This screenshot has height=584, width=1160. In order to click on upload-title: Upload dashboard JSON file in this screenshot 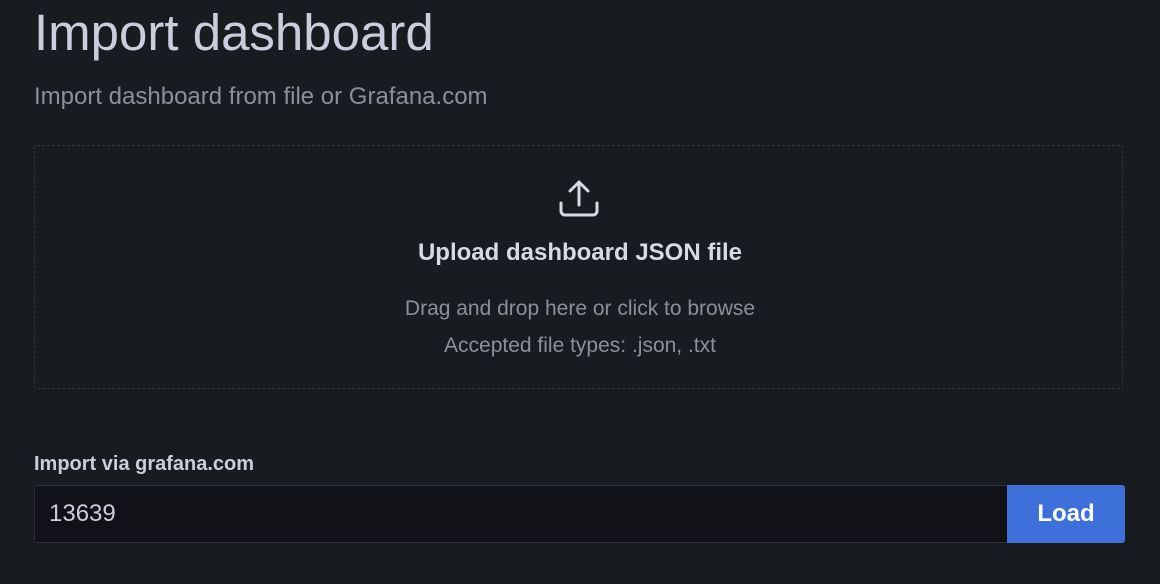, I will do `click(580, 252)`.